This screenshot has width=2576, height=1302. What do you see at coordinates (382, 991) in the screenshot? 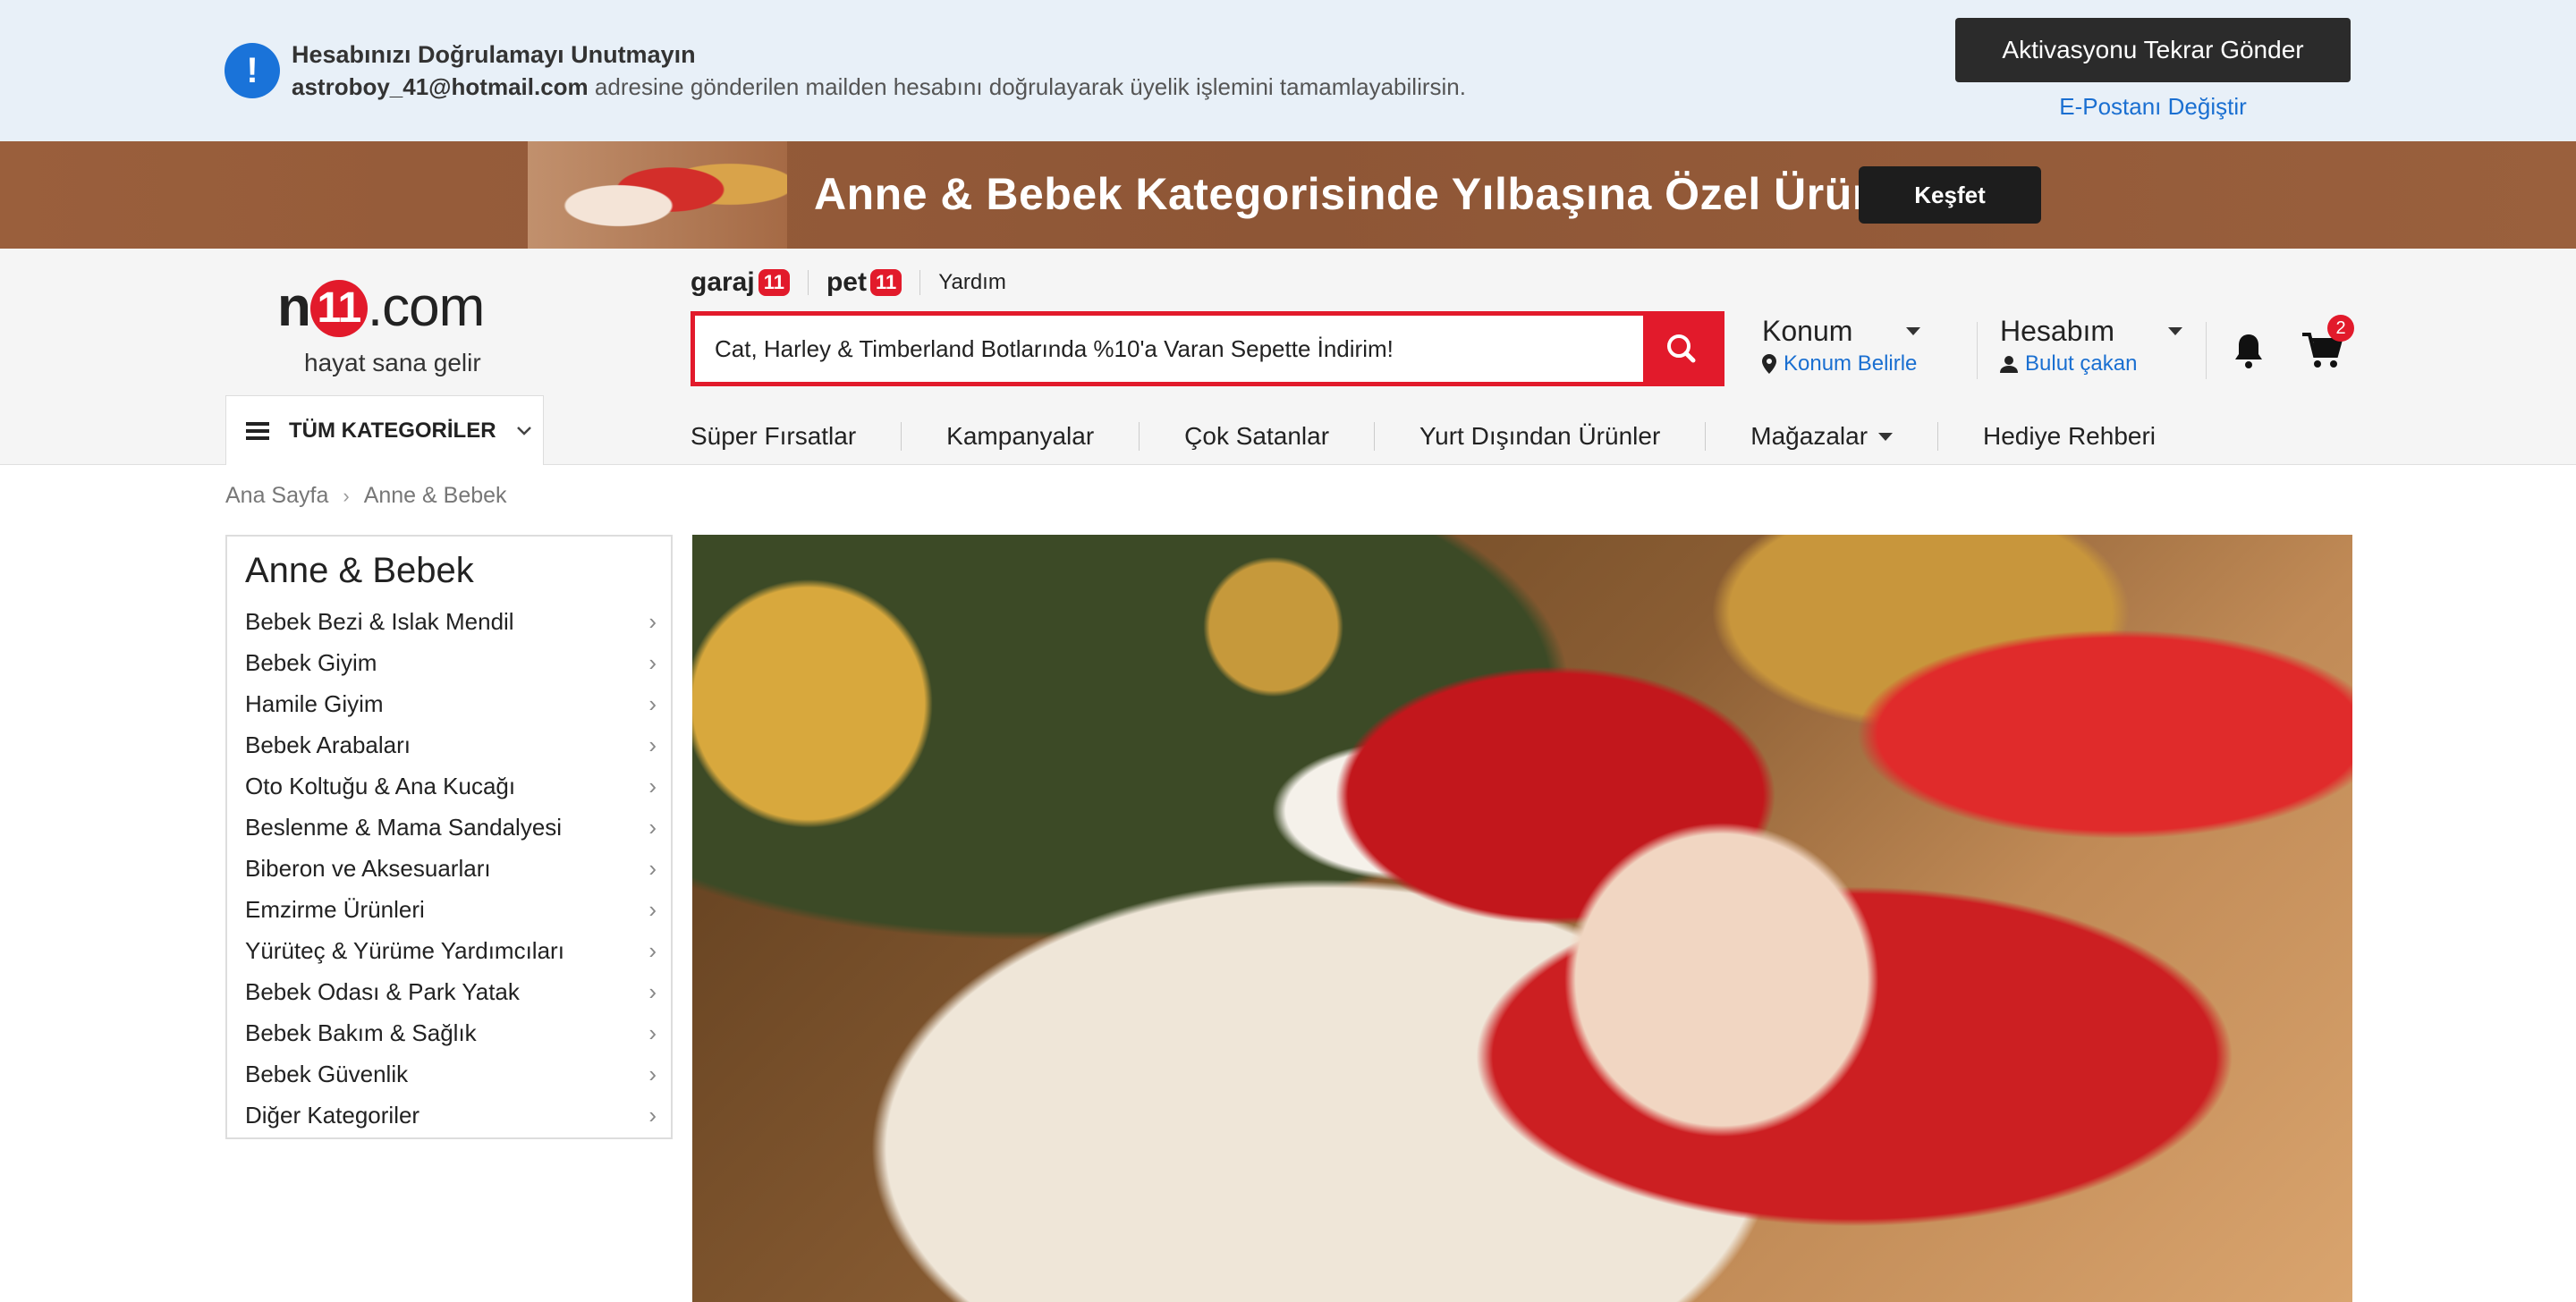
I see `category-label: Bebek Odası & Park Yatak` at bounding box center [382, 991].